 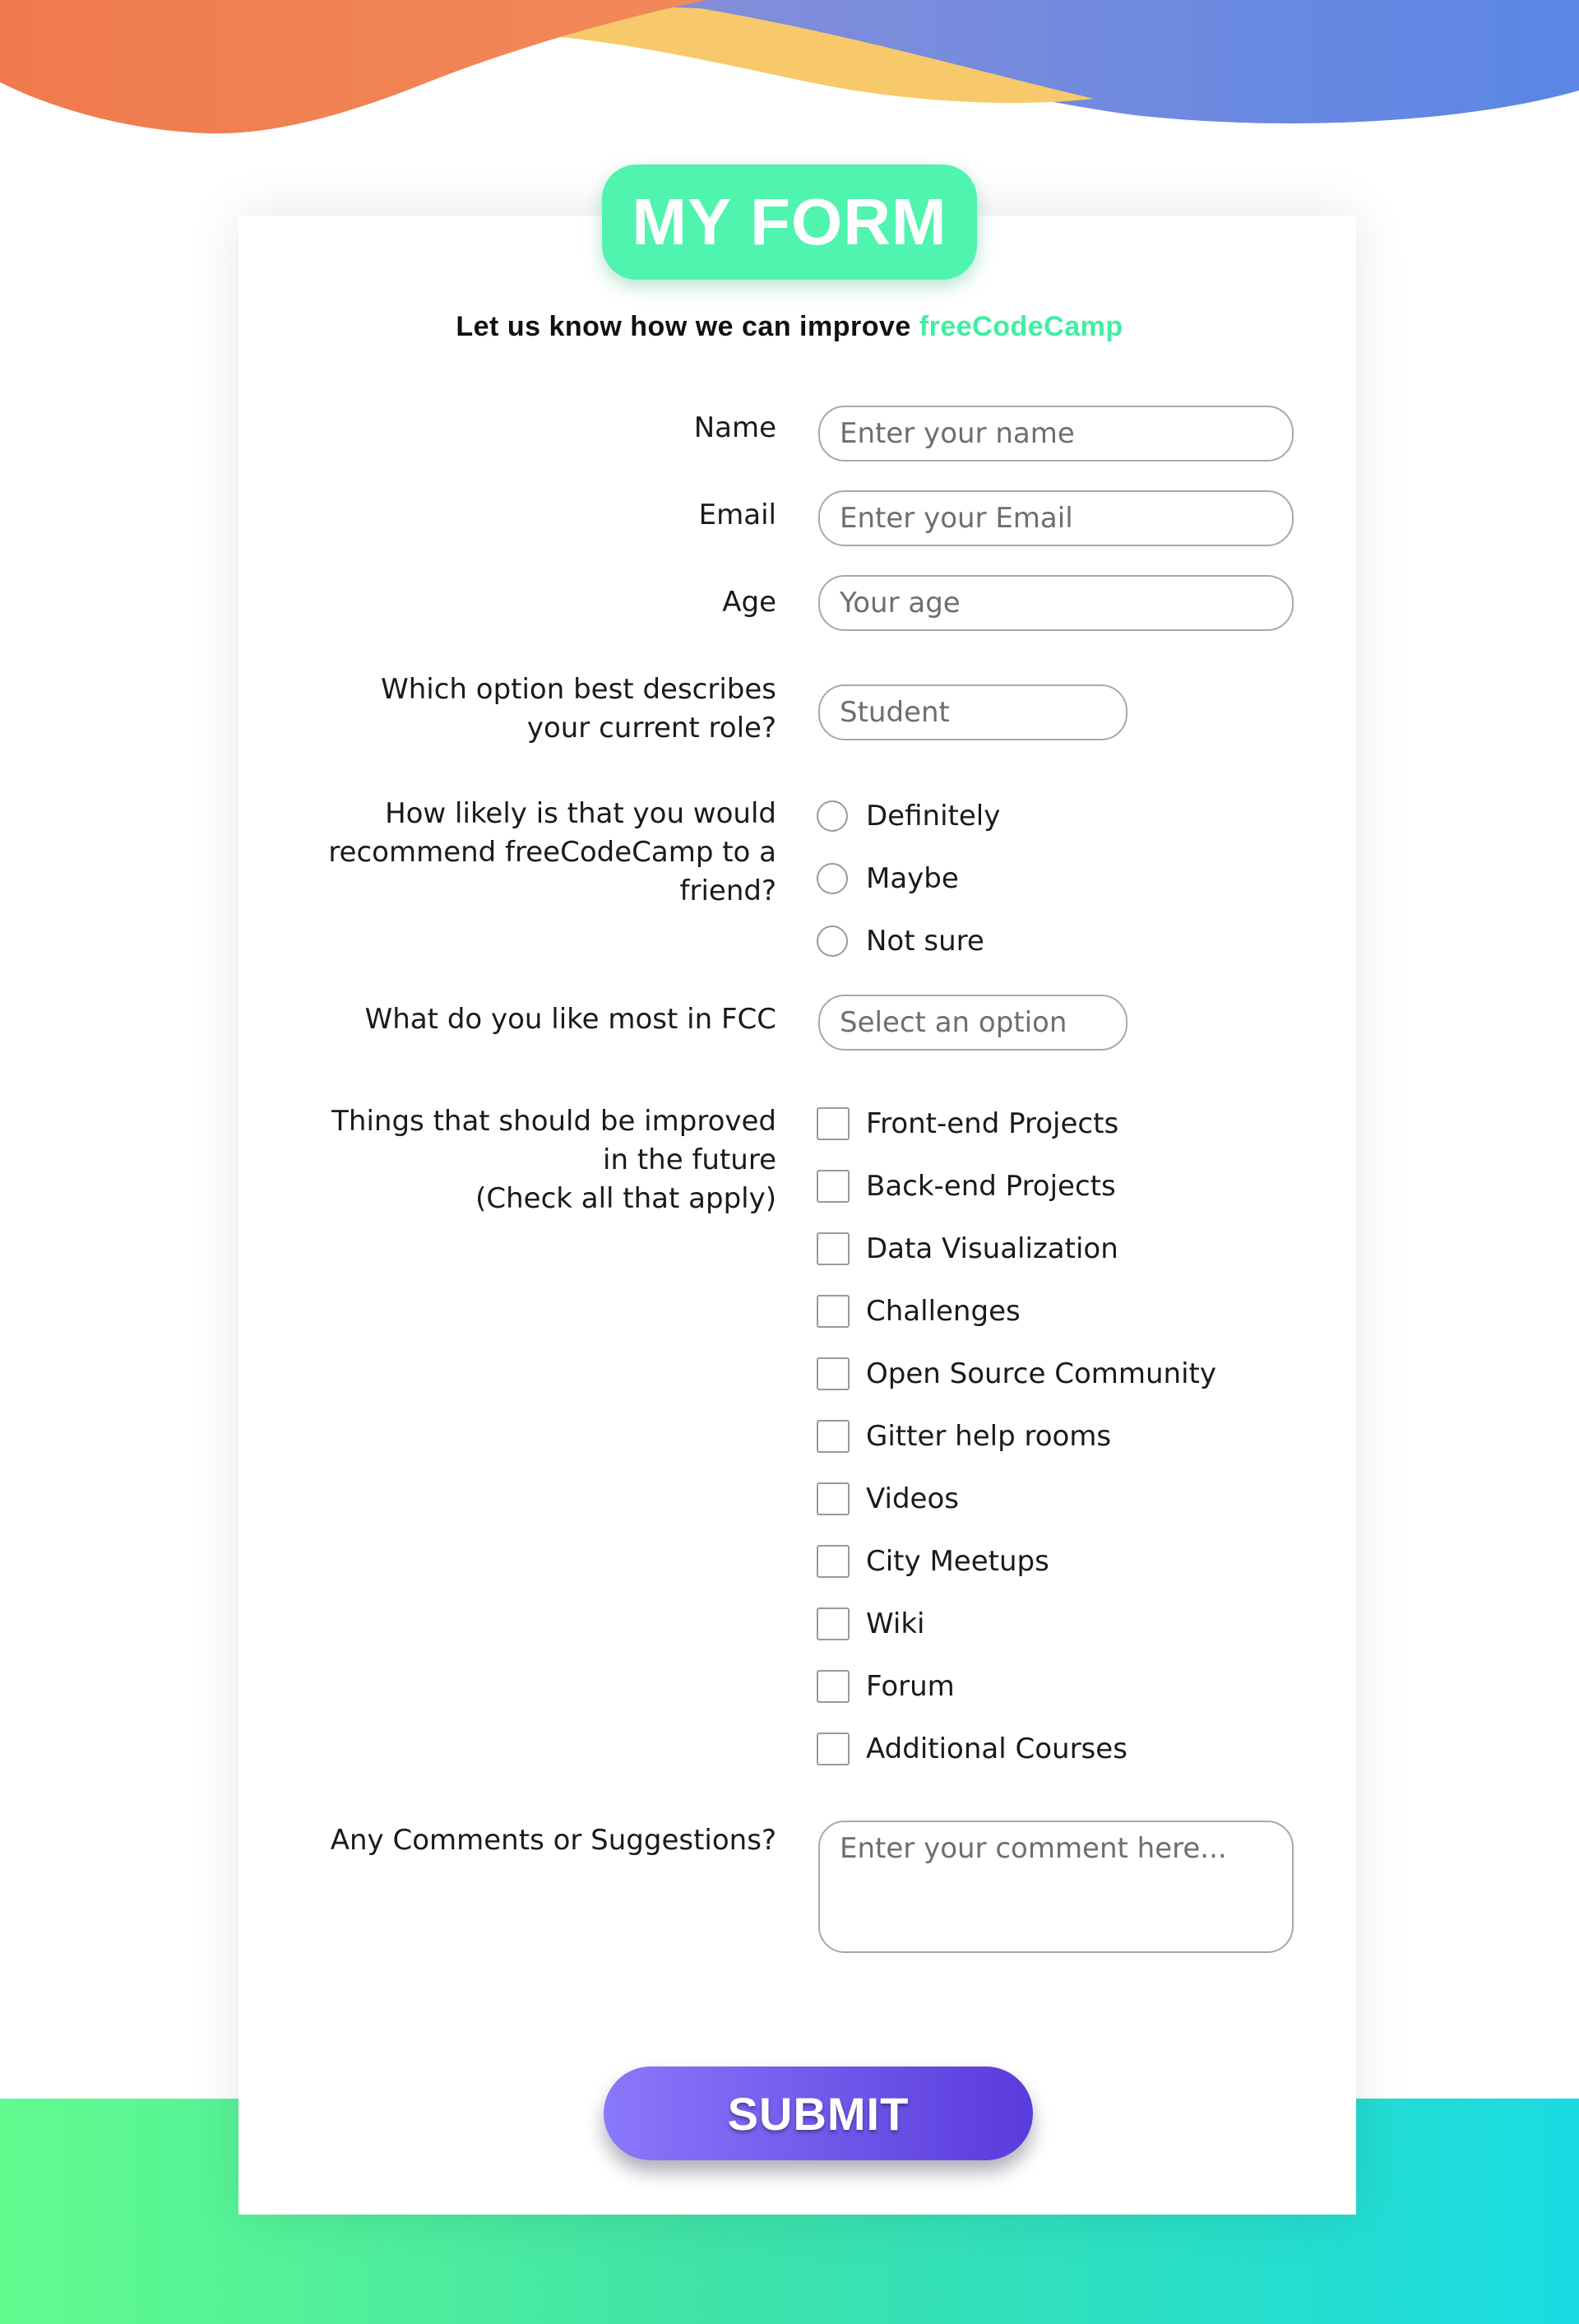 I want to click on checkbox-open-source-community: Open Source Community, so click(x=1017, y=1373).